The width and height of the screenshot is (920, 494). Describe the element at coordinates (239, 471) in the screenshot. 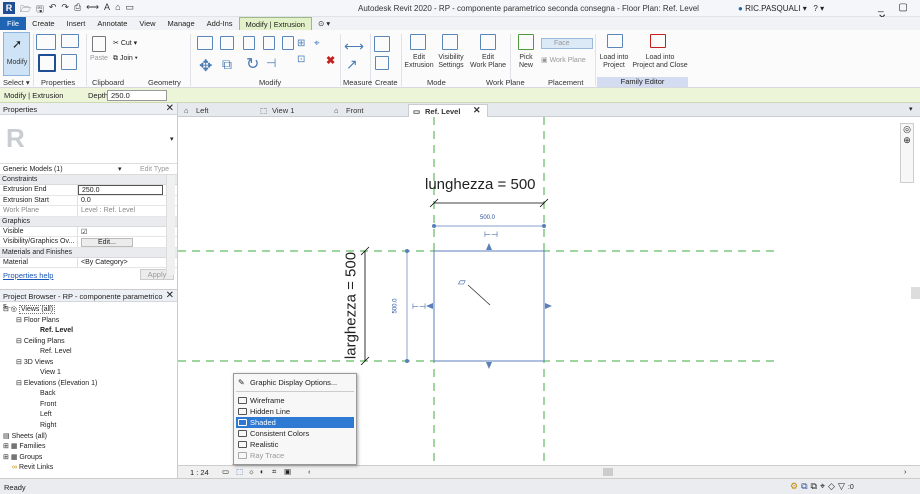

I see `visual-style-icon: ⬚` at that location.